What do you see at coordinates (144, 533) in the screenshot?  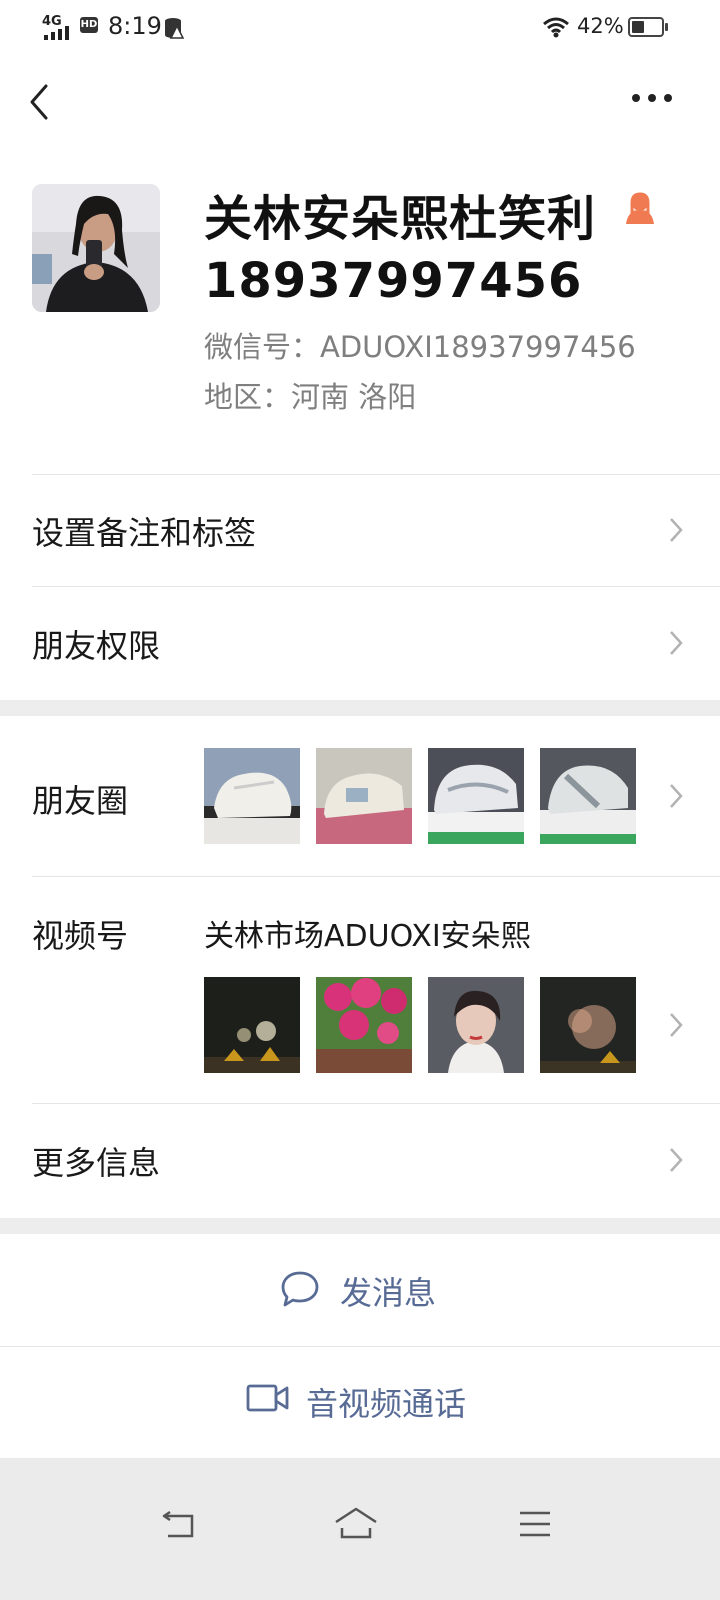 I see `remark-tags-label: 设置备注和标签` at bounding box center [144, 533].